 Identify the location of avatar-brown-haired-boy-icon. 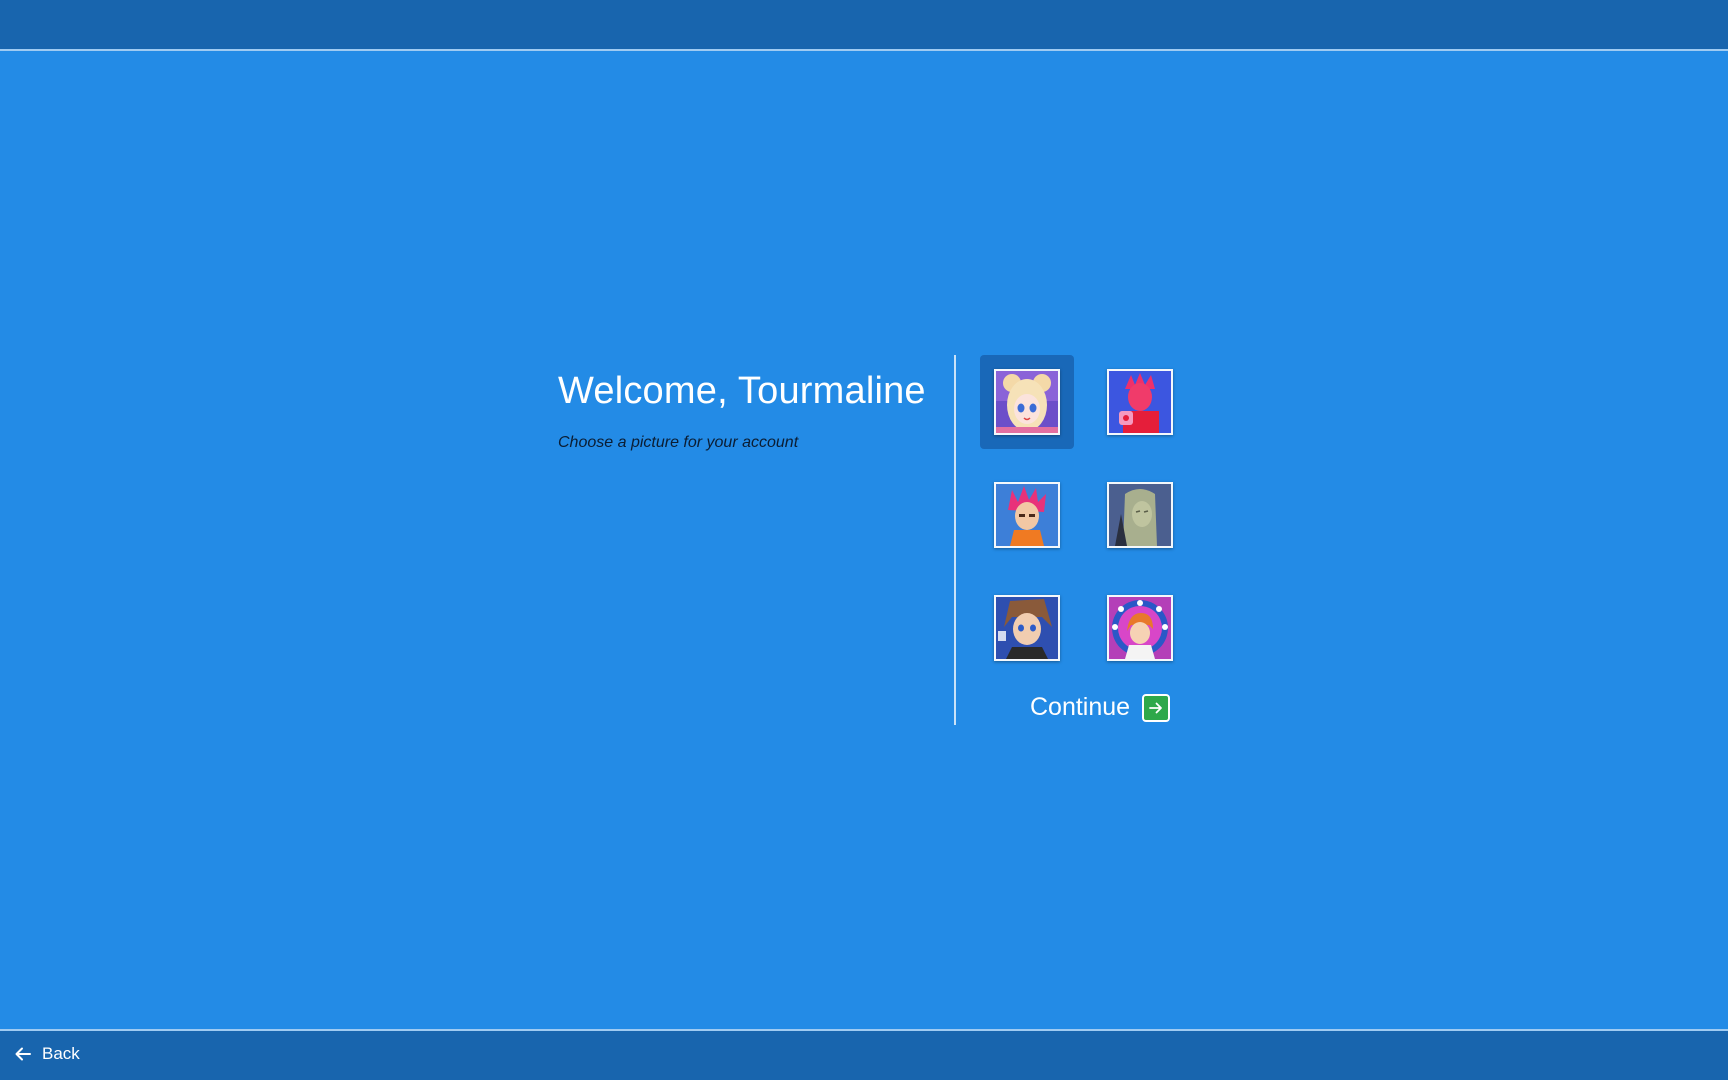
(1027, 628).